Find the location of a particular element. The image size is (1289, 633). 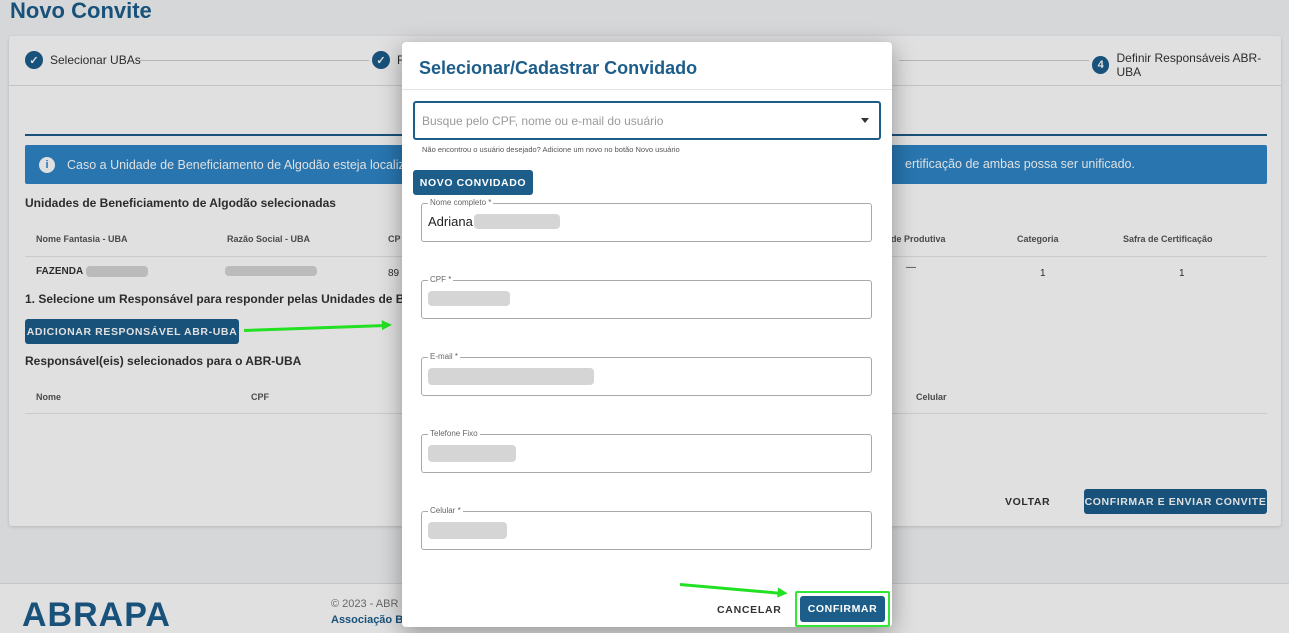

confirm-button: CONFIRMAR is located at coordinates (842, 609).